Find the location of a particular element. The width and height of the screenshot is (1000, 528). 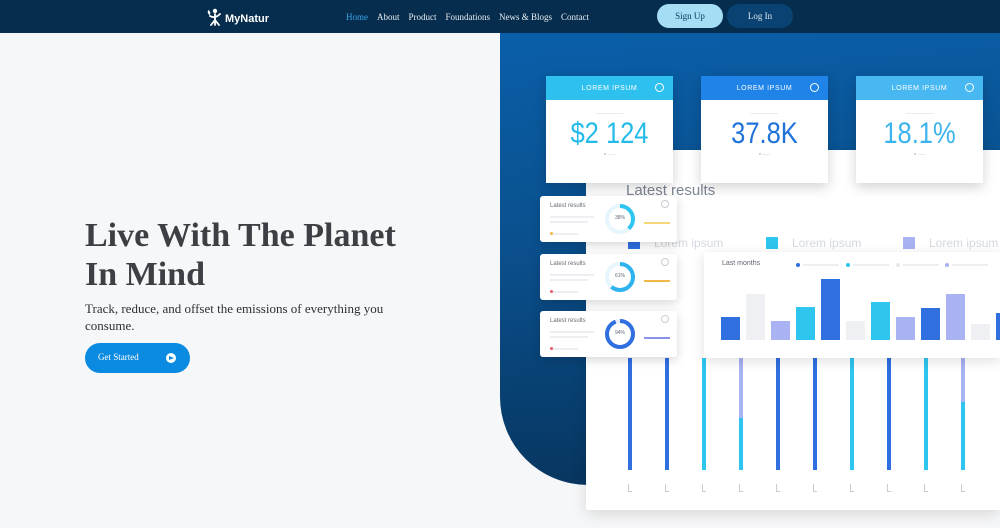

brand-name: MyNatur is located at coordinates (247, 19).